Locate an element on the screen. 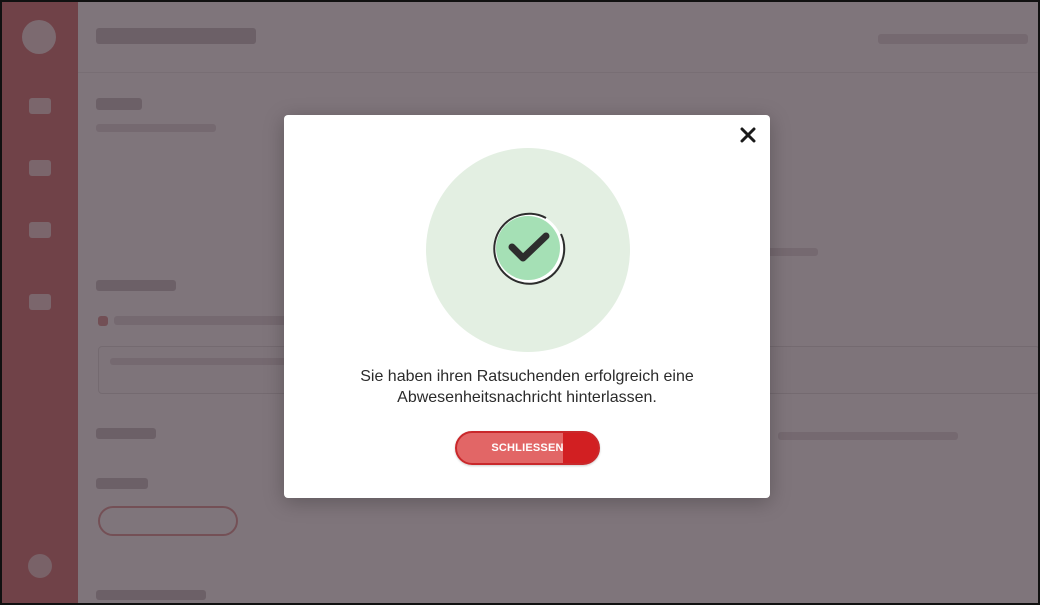 The image size is (1040, 605). checkmark-success-icon is located at coordinates (528, 250).